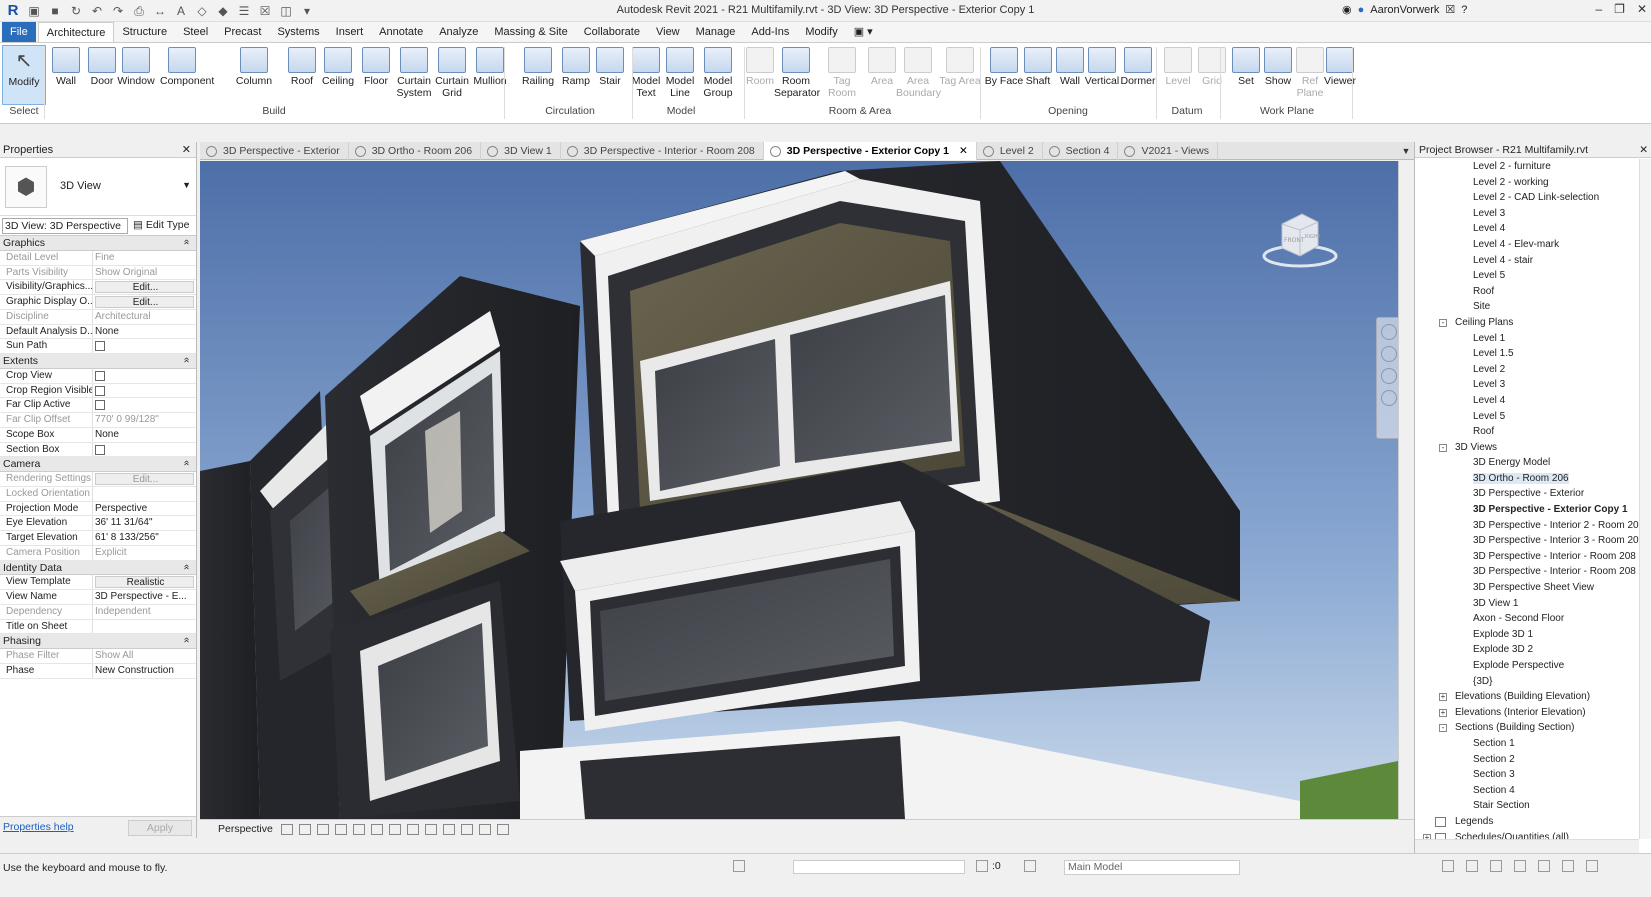  Describe the element at coordinates (144, 332) in the screenshot. I see `property-value: None` at that location.